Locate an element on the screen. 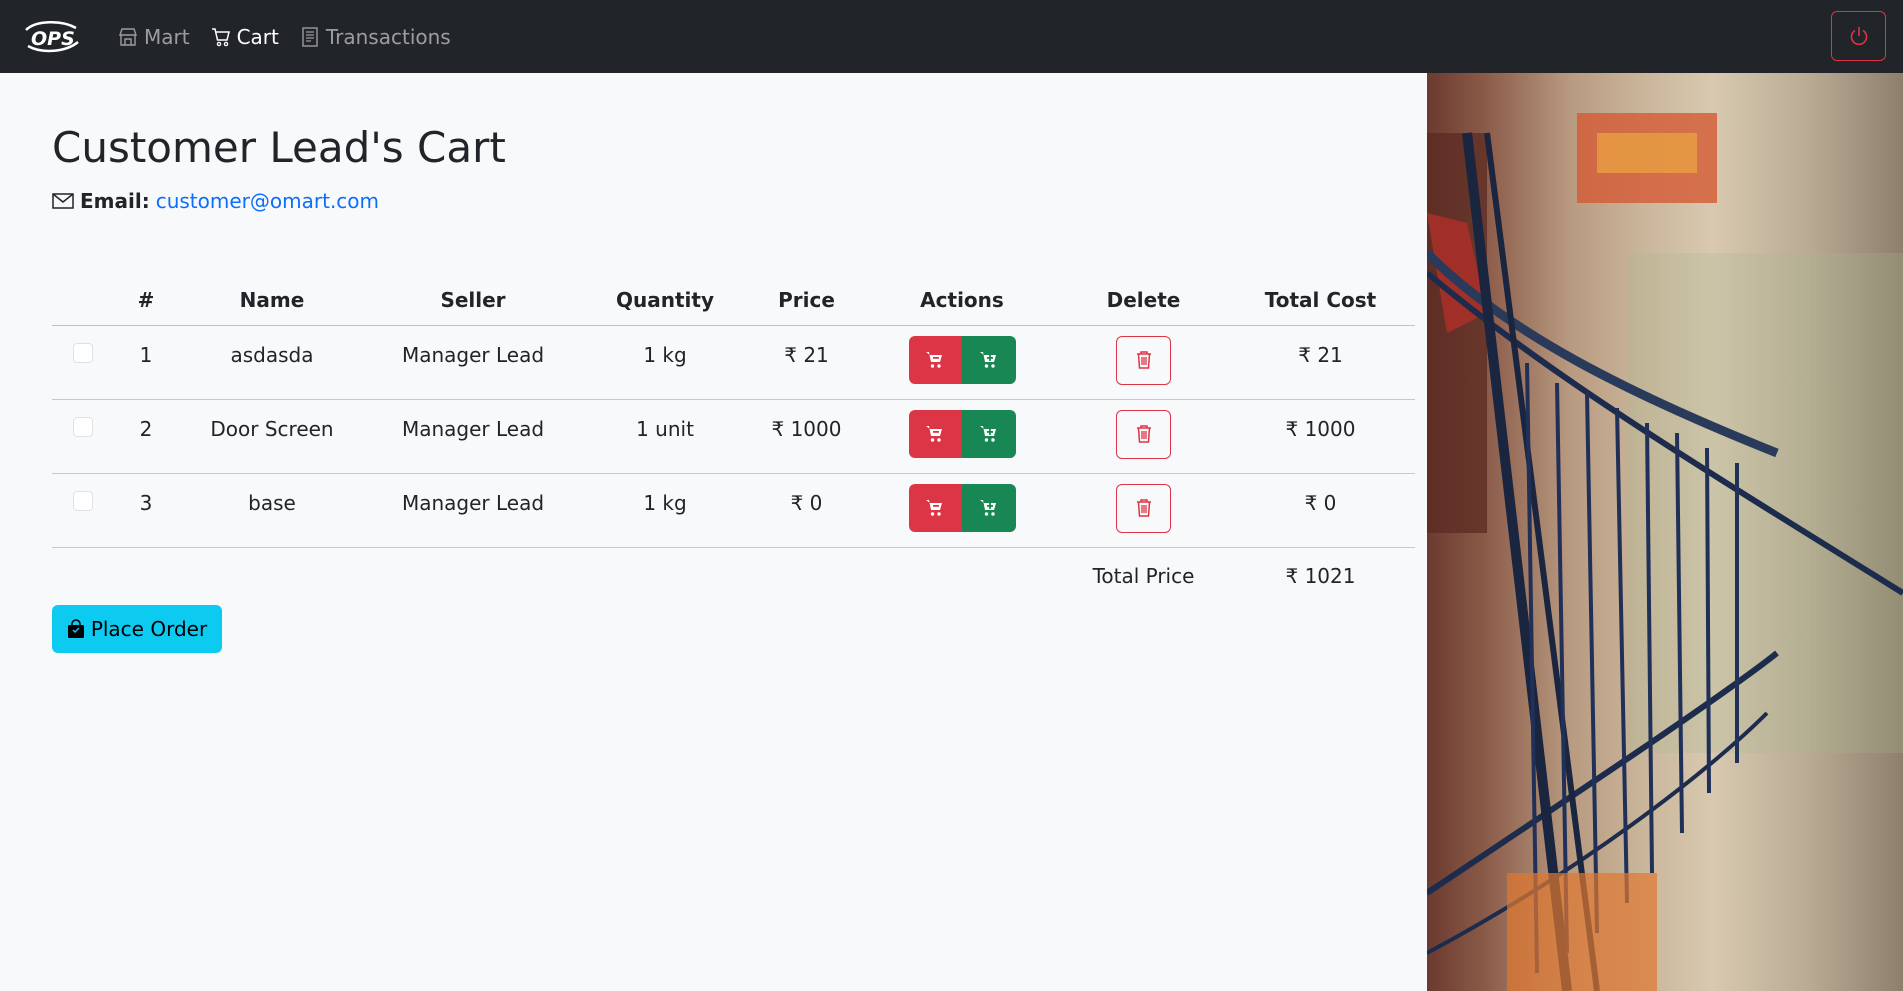 Image resolution: width=1903 pixels, height=991 pixels. navbar: OPS Mart Cart Transactions is located at coordinates (951, 36).